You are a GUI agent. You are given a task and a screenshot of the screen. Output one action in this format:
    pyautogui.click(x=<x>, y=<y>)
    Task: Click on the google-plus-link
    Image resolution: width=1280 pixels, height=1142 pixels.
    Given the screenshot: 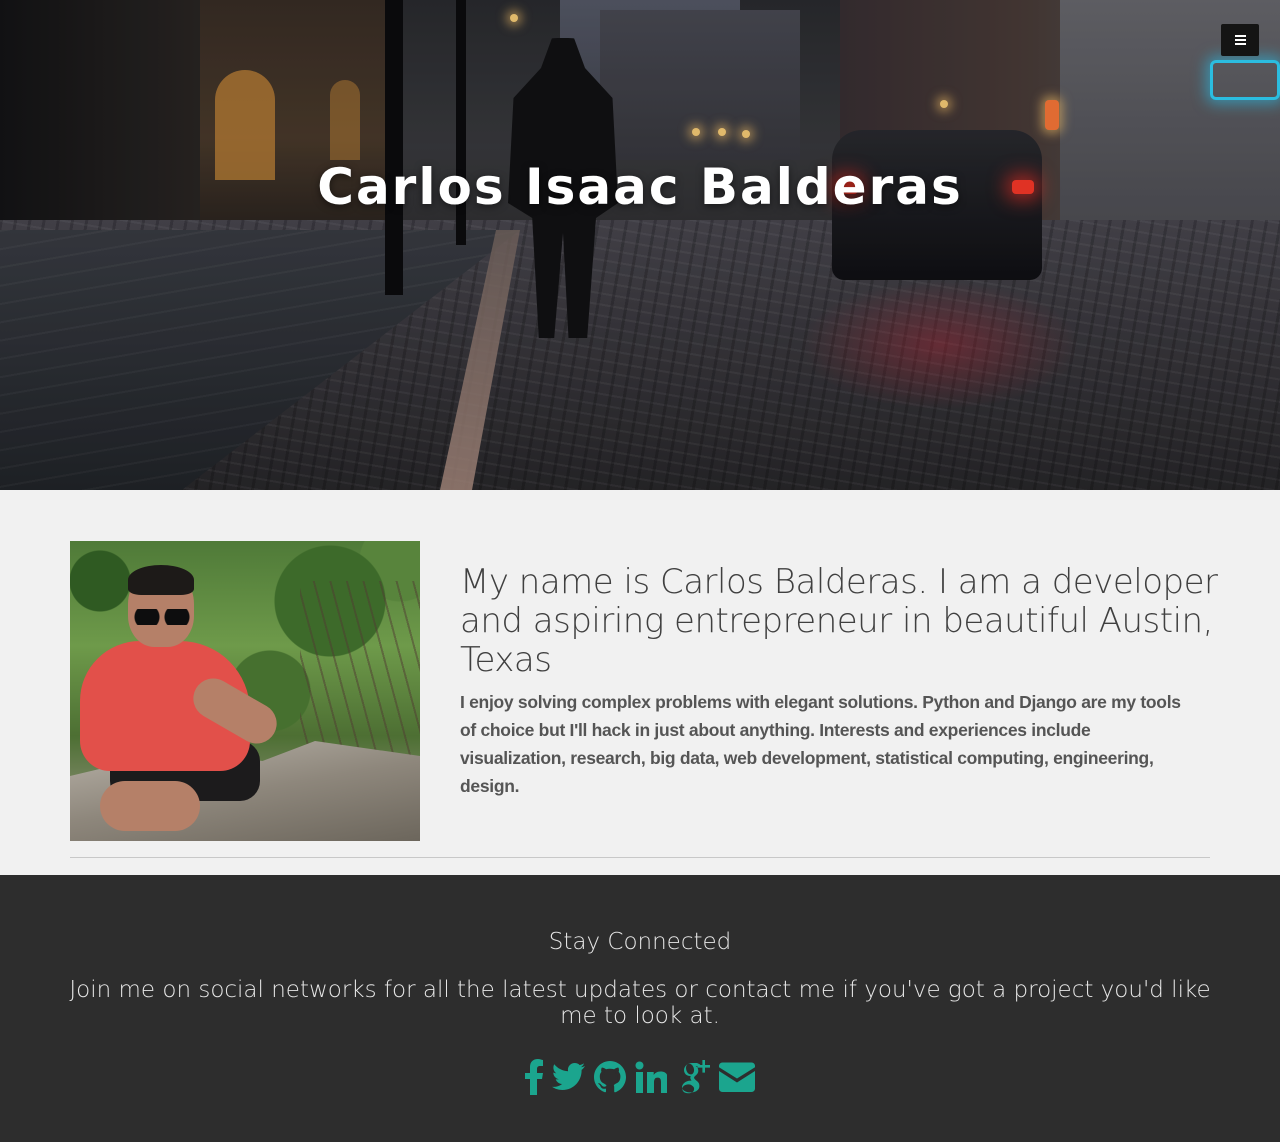 What is the action you would take?
    pyautogui.click(x=693, y=1077)
    